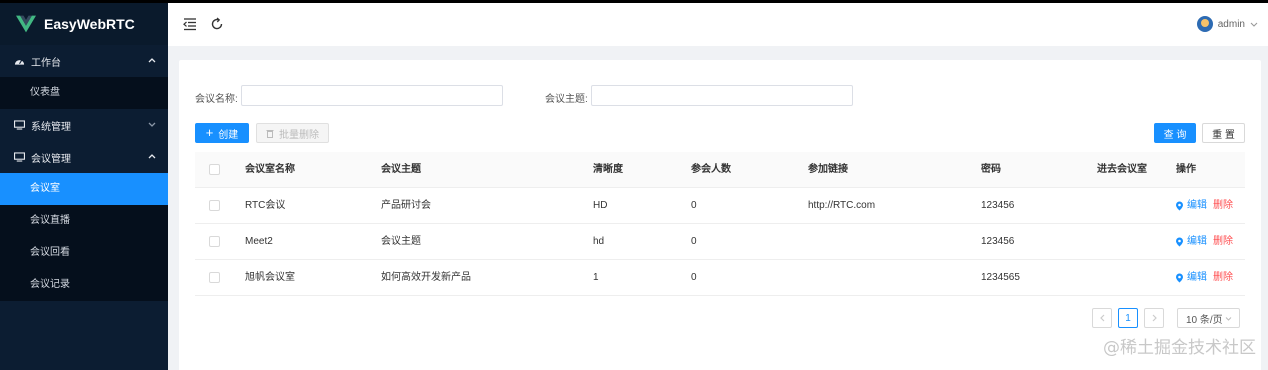  What do you see at coordinates (84, 125) in the screenshot?
I see `sidebar-group-system: 系统管理` at bounding box center [84, 125].